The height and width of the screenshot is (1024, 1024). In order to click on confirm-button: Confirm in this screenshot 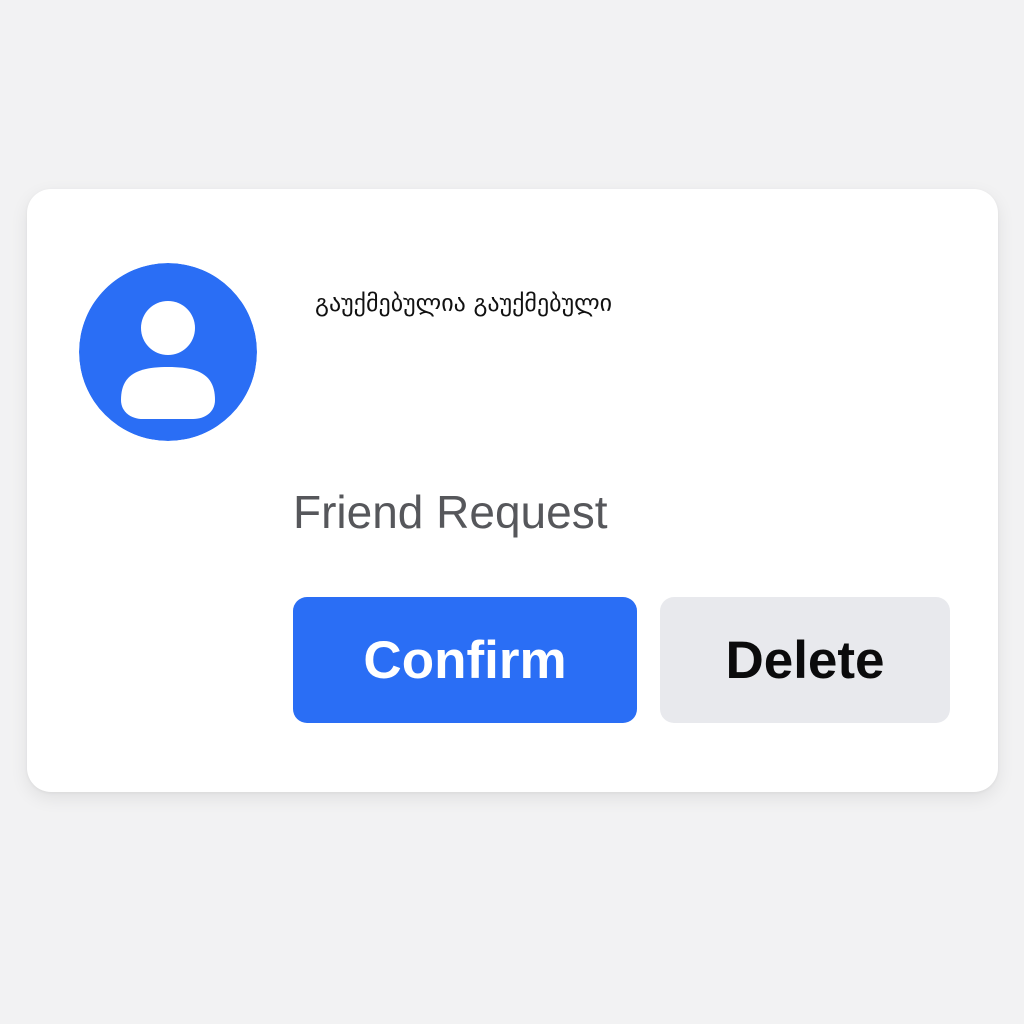, I will do `click(465, 660)`.